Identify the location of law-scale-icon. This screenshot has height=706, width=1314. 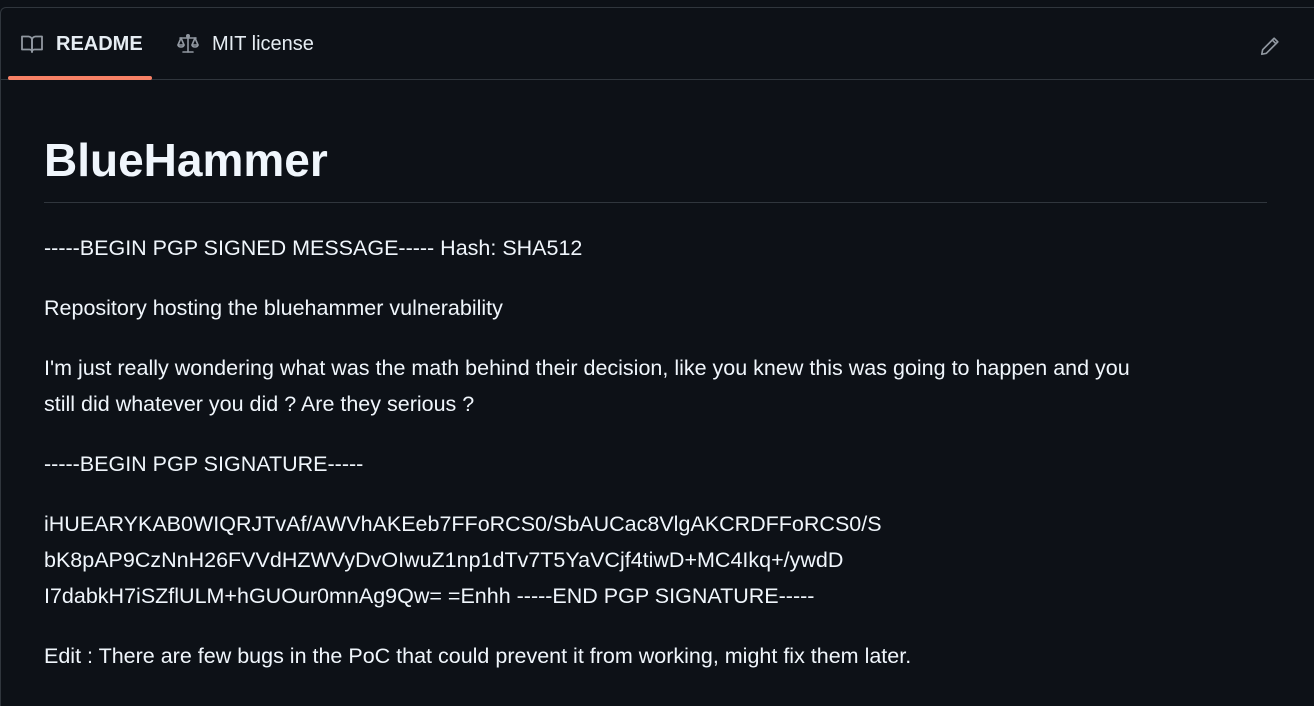
(188, 44).